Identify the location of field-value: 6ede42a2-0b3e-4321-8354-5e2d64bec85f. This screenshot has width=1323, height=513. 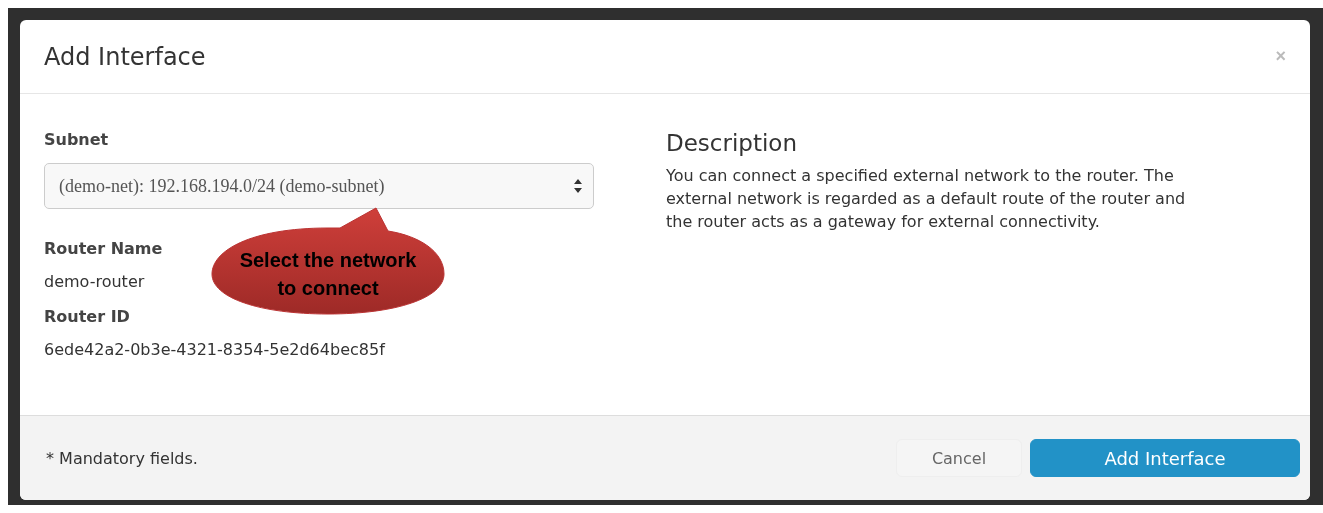
(214, 349).